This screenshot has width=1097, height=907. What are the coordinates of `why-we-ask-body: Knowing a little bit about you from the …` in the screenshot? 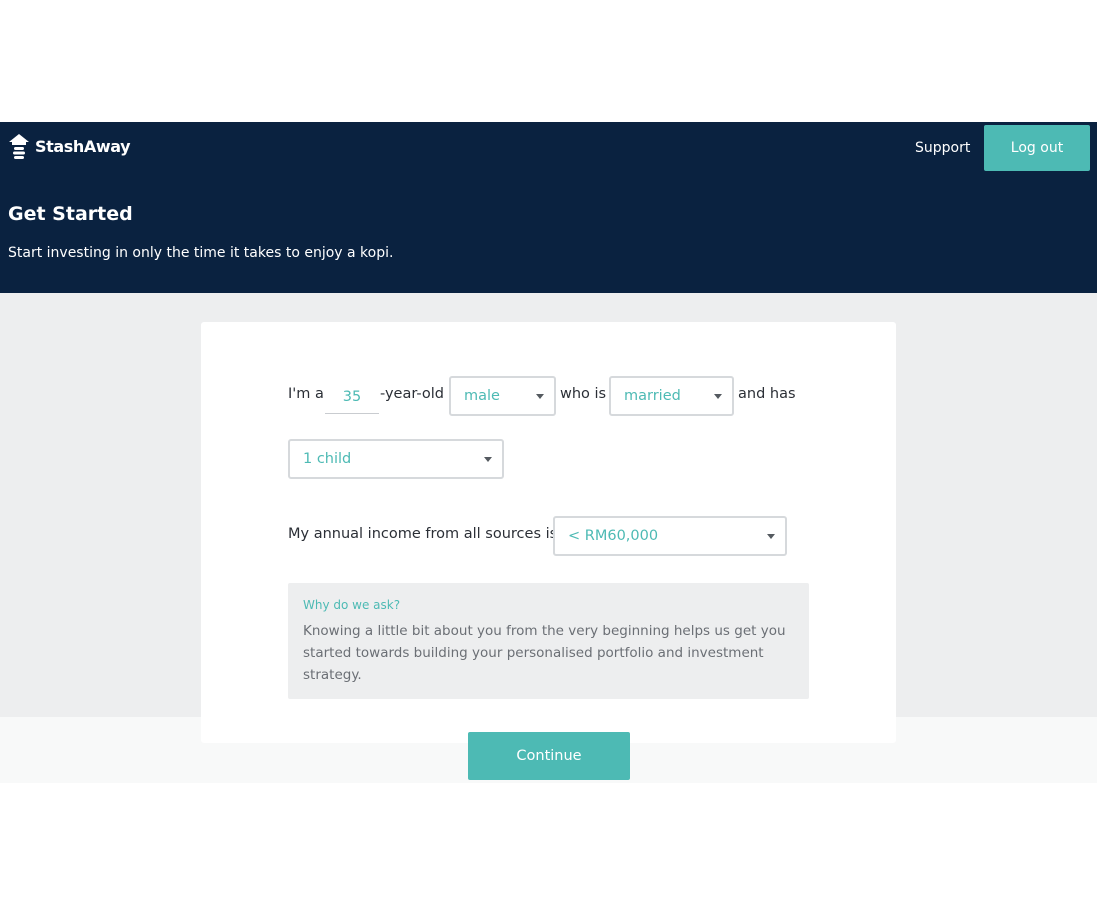 It's located at (544, 653).